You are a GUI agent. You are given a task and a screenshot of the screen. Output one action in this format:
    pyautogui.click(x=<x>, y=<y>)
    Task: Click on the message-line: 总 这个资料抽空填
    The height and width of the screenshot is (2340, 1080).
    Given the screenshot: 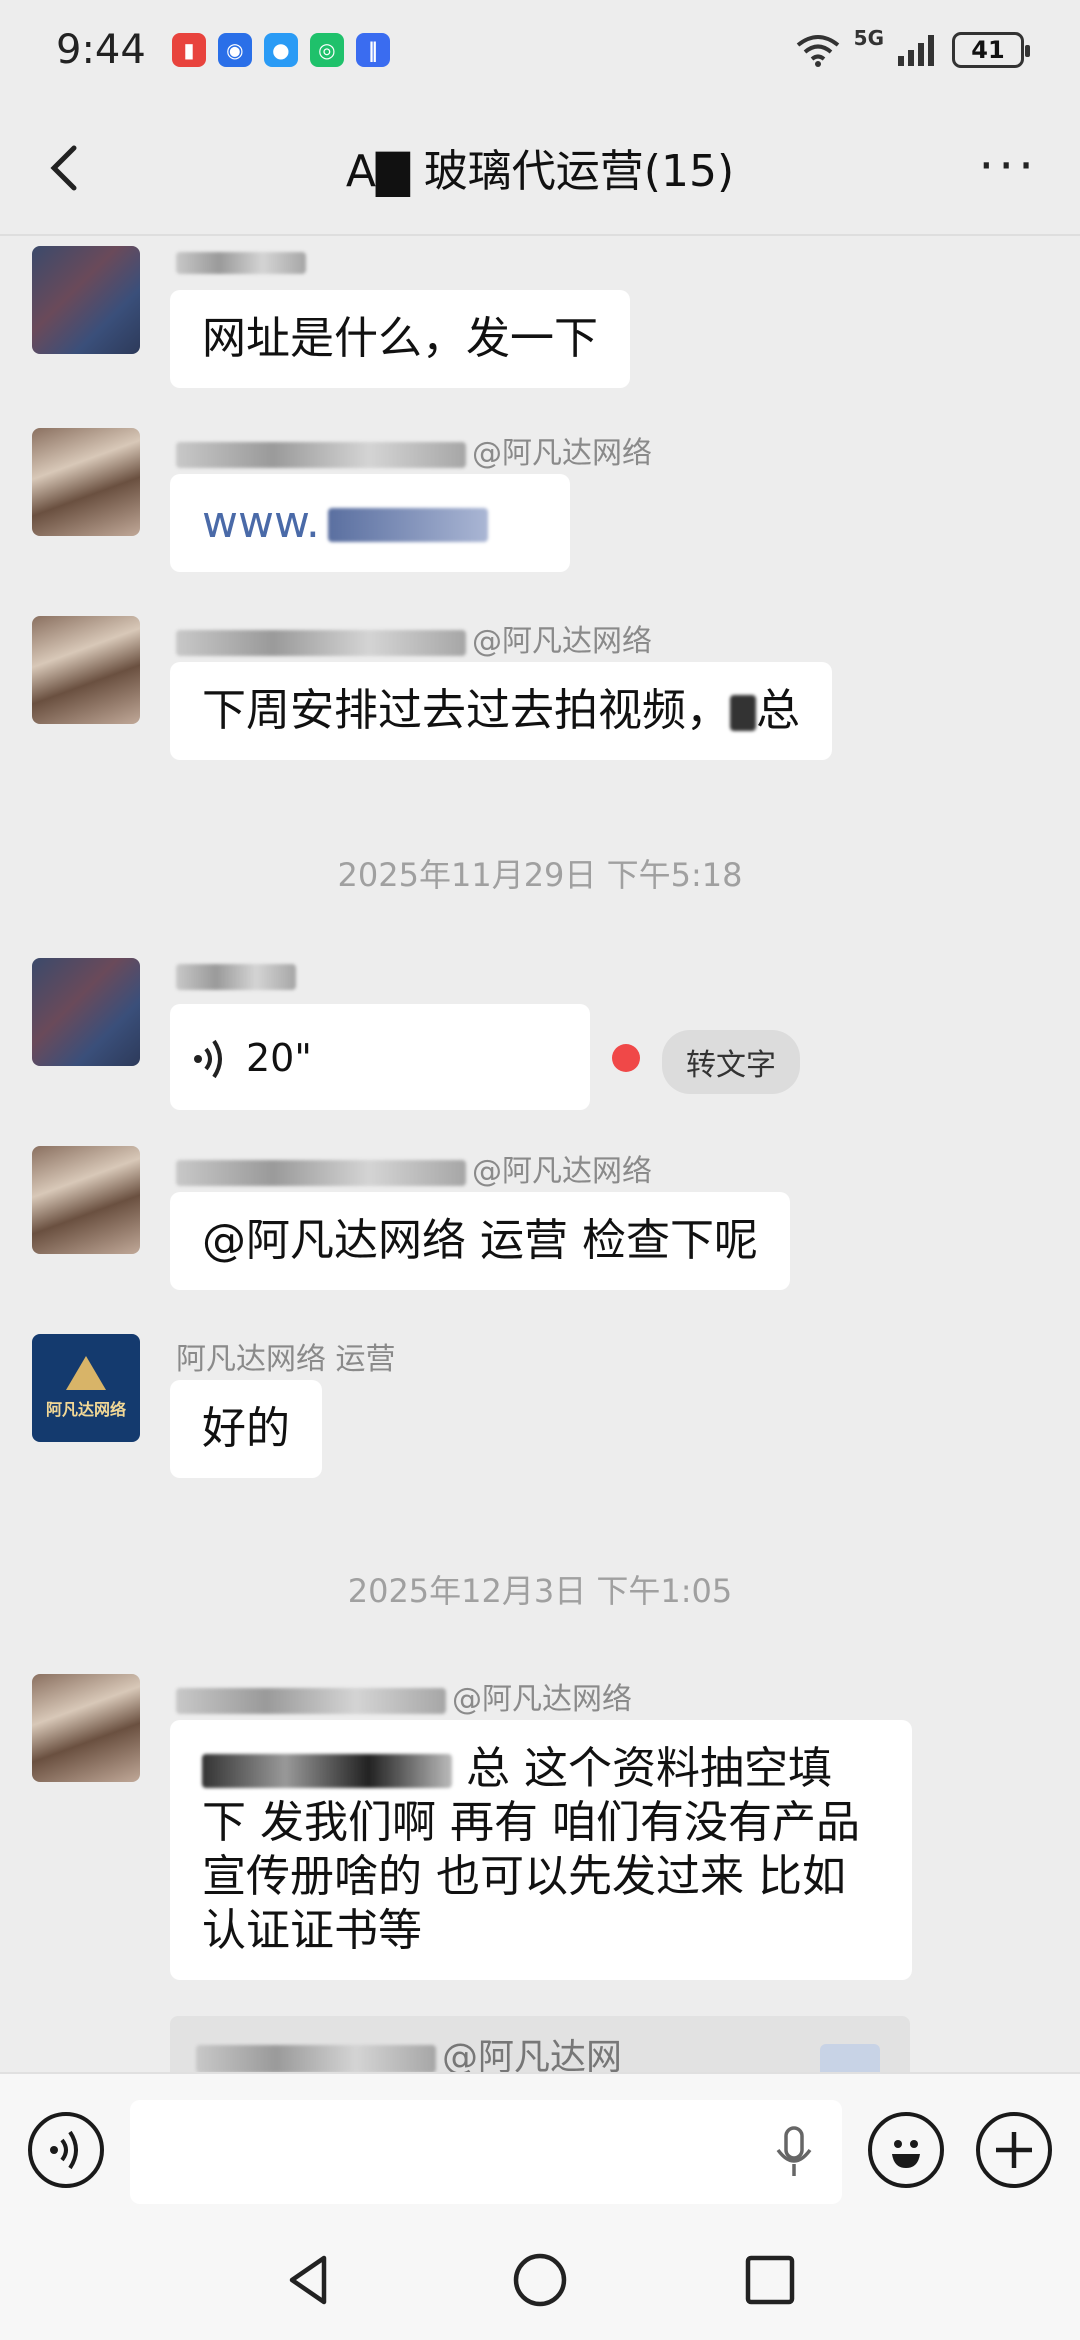 What is the action you would take?
    pyautogui.click(x=541, y=1769)
    